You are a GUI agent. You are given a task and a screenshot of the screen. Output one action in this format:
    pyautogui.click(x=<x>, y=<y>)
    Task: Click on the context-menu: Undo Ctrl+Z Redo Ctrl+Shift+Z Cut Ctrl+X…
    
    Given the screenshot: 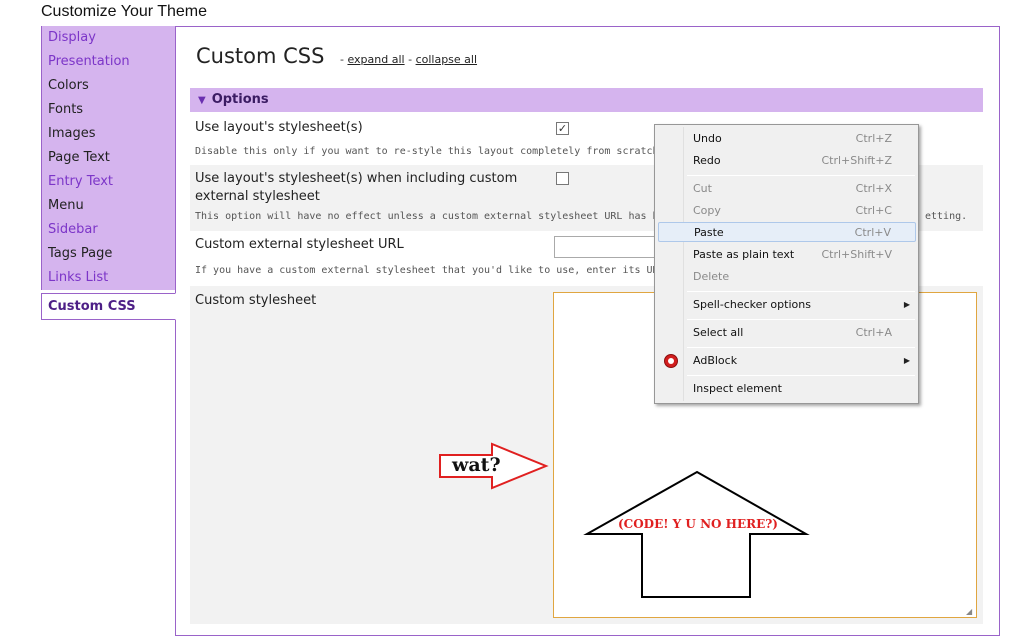 What is the action you would take?
    pyautogui.click(x=786, y=264)
    